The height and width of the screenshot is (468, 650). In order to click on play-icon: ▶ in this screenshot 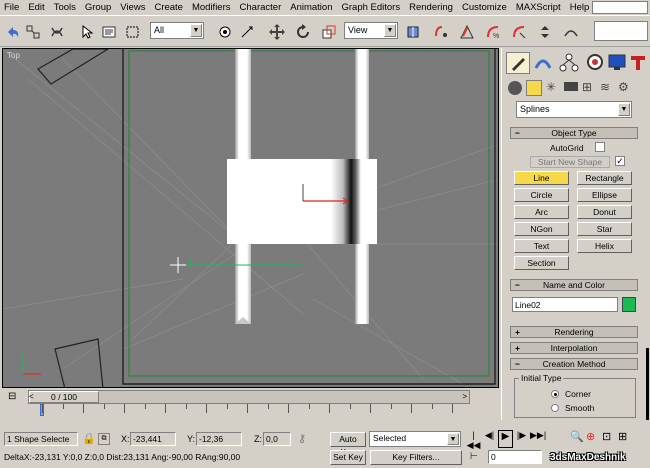, I will do `click(505, 439)`.